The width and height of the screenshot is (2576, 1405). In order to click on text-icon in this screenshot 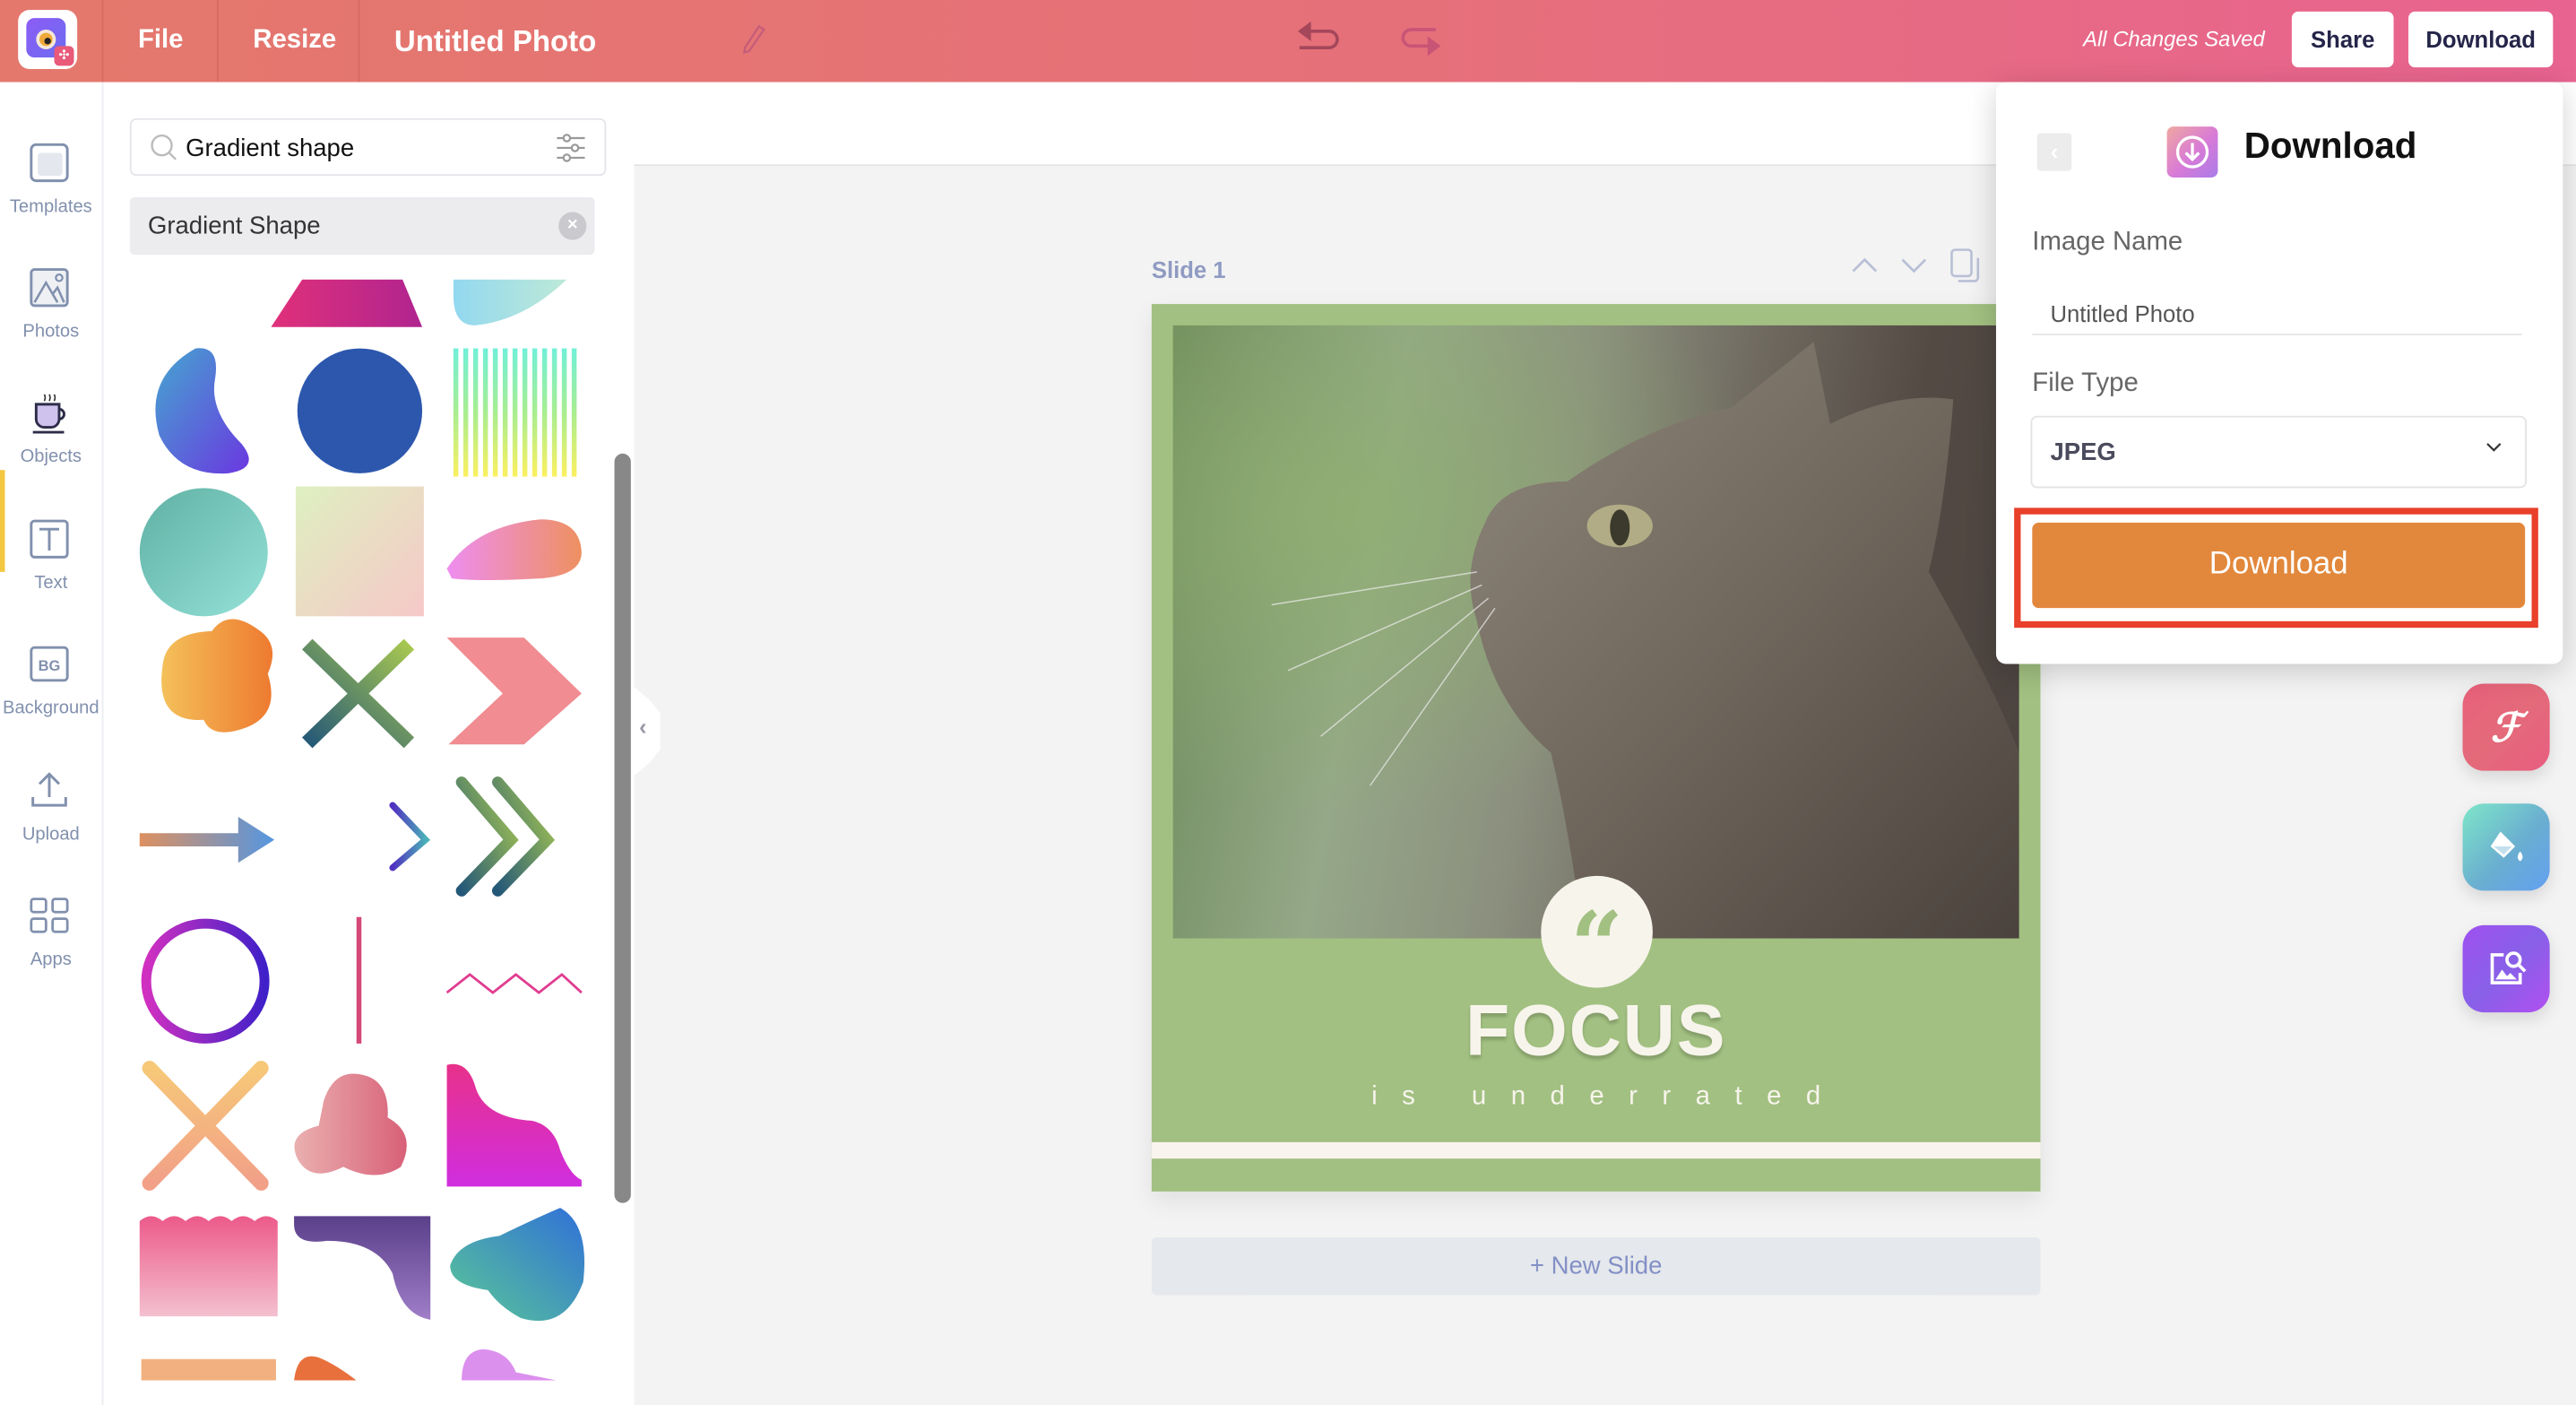, I will do `click(49, 538)`.